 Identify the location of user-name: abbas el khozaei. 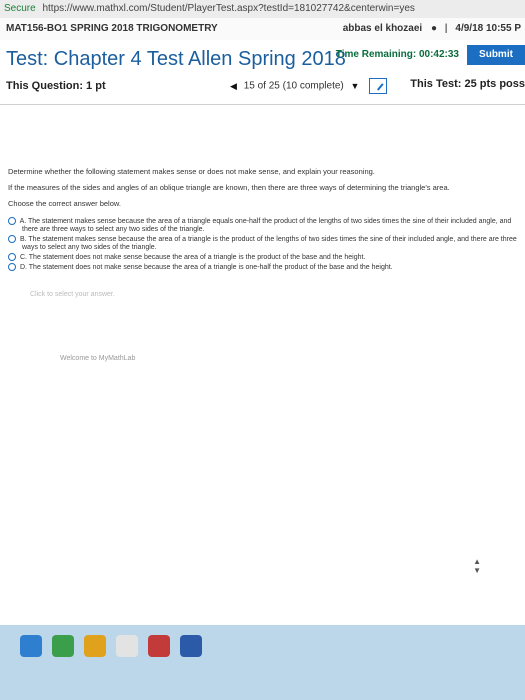
(382, 28).